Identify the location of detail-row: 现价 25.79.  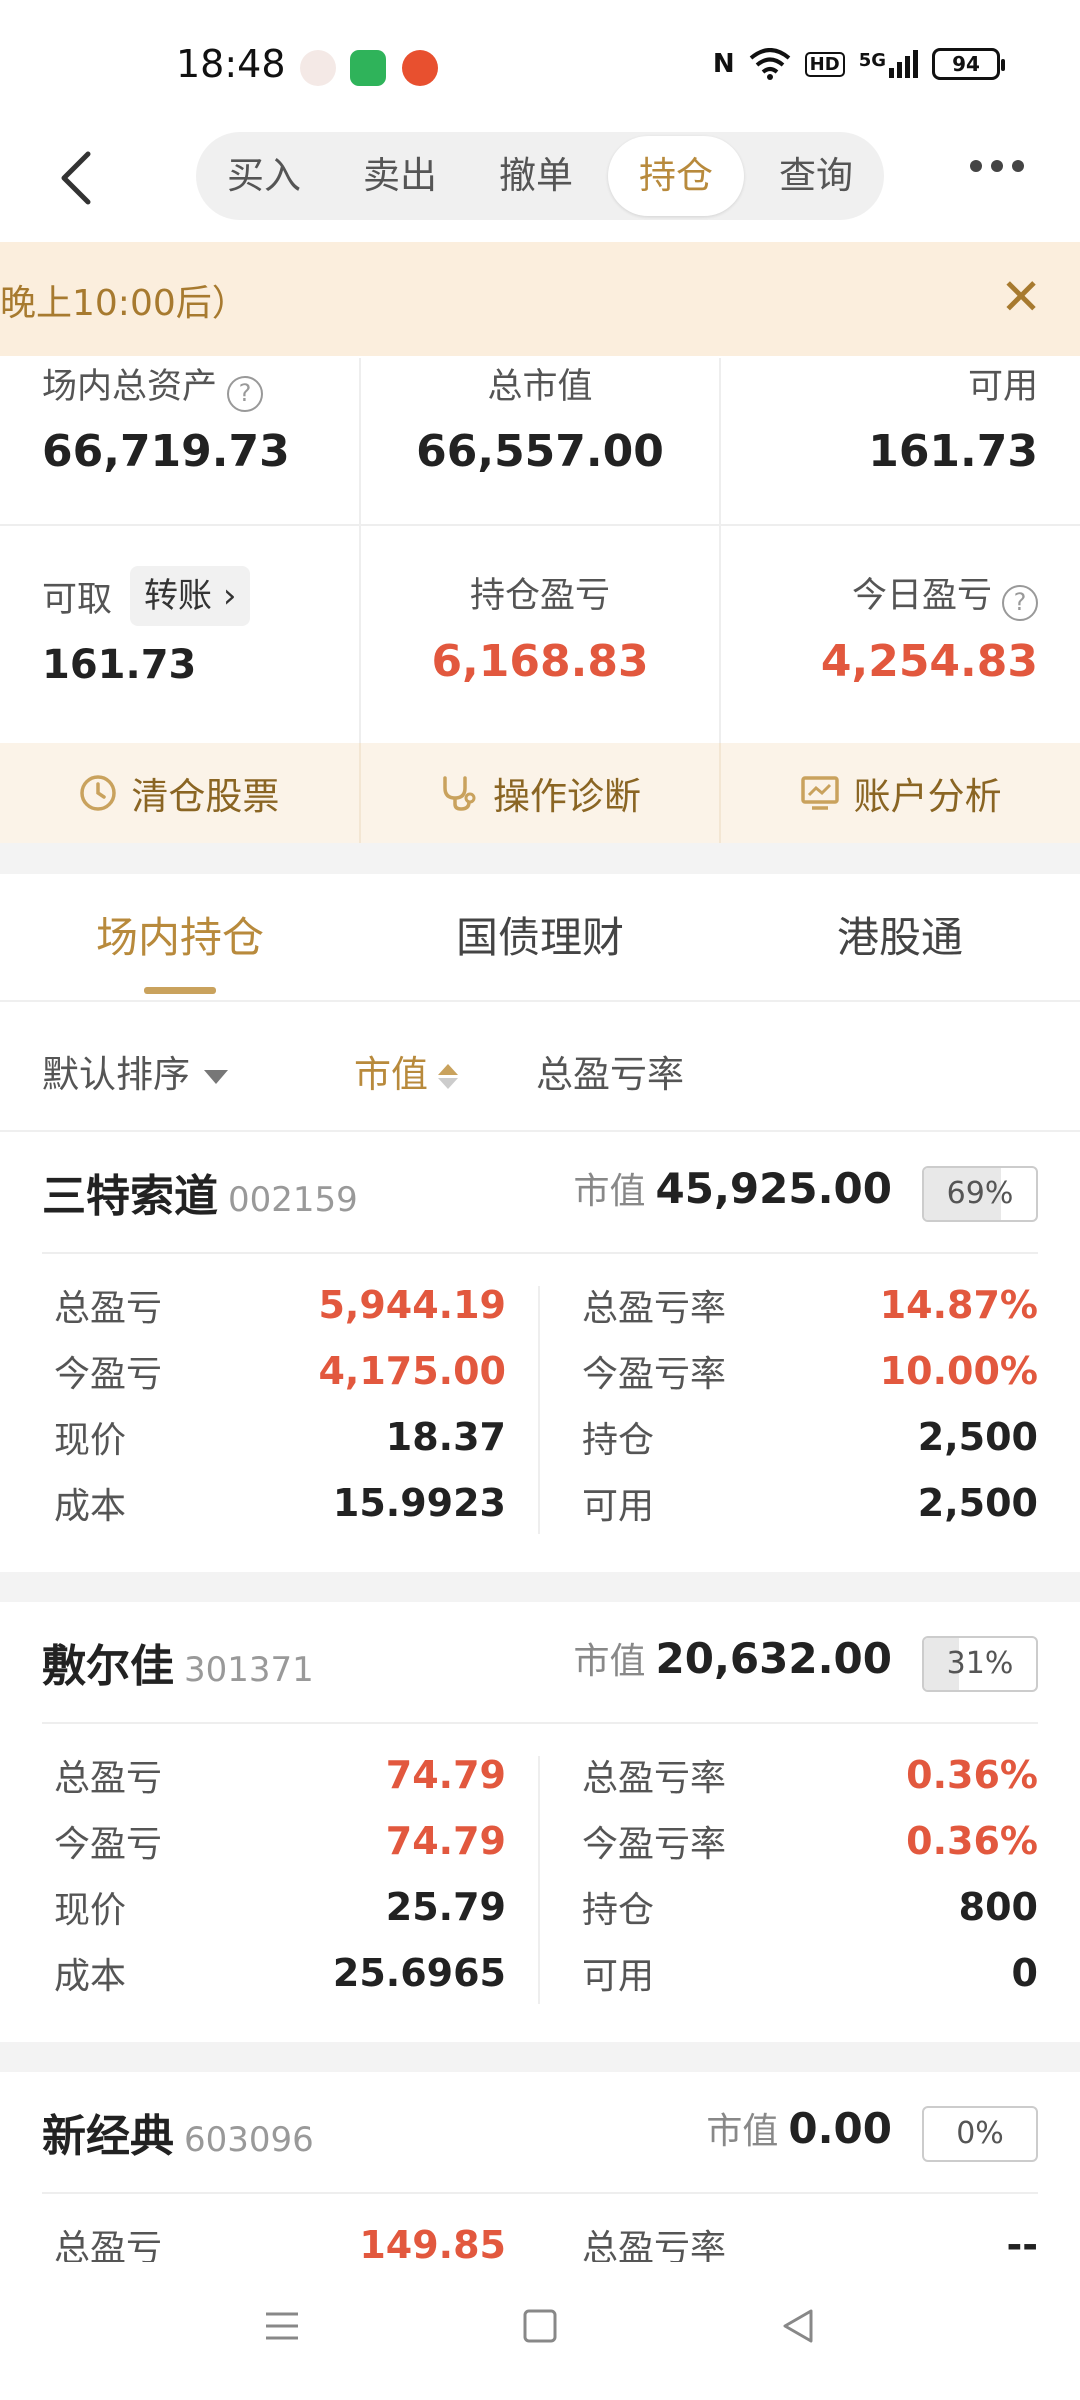
(280, 1907).